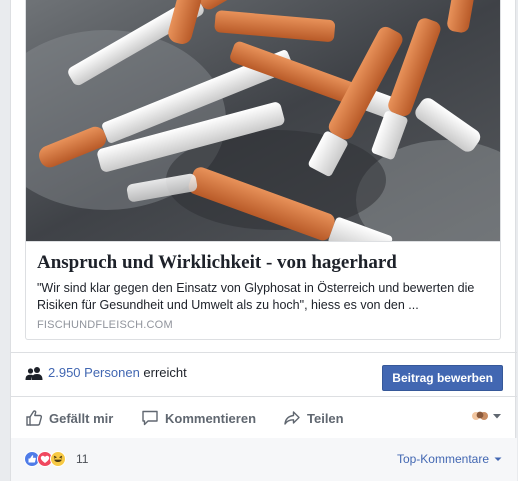 The image size is (518, 481). What do you see at coordinates (211, 418) in the screenshot?
I see `comment-label: Kommentieren` at bounding box center [211, 418].